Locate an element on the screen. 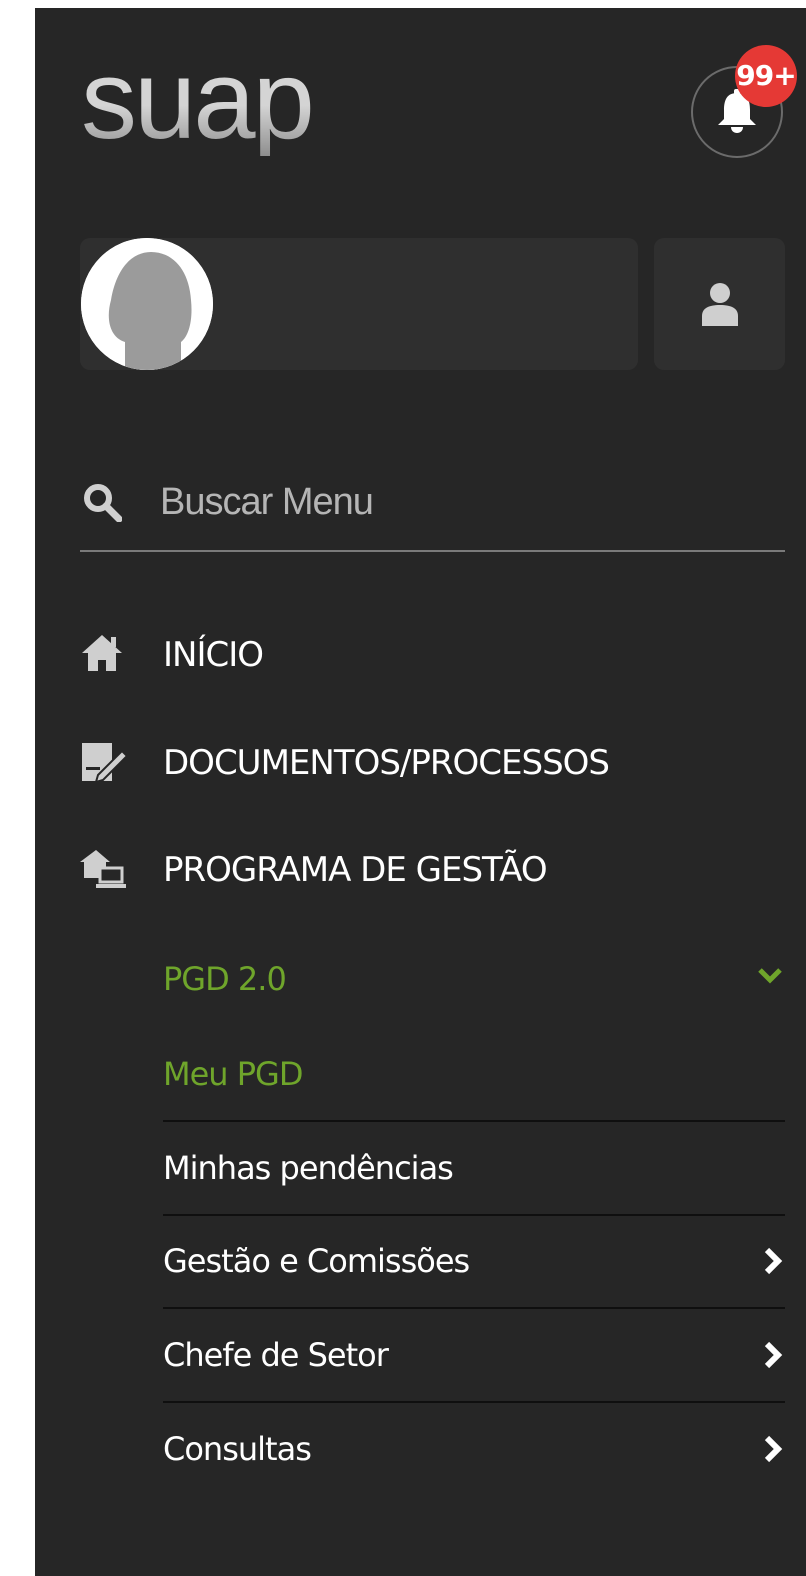  menu-item-label: PROGRAMA DE GESTÃO is located at coordinates (355, 870).